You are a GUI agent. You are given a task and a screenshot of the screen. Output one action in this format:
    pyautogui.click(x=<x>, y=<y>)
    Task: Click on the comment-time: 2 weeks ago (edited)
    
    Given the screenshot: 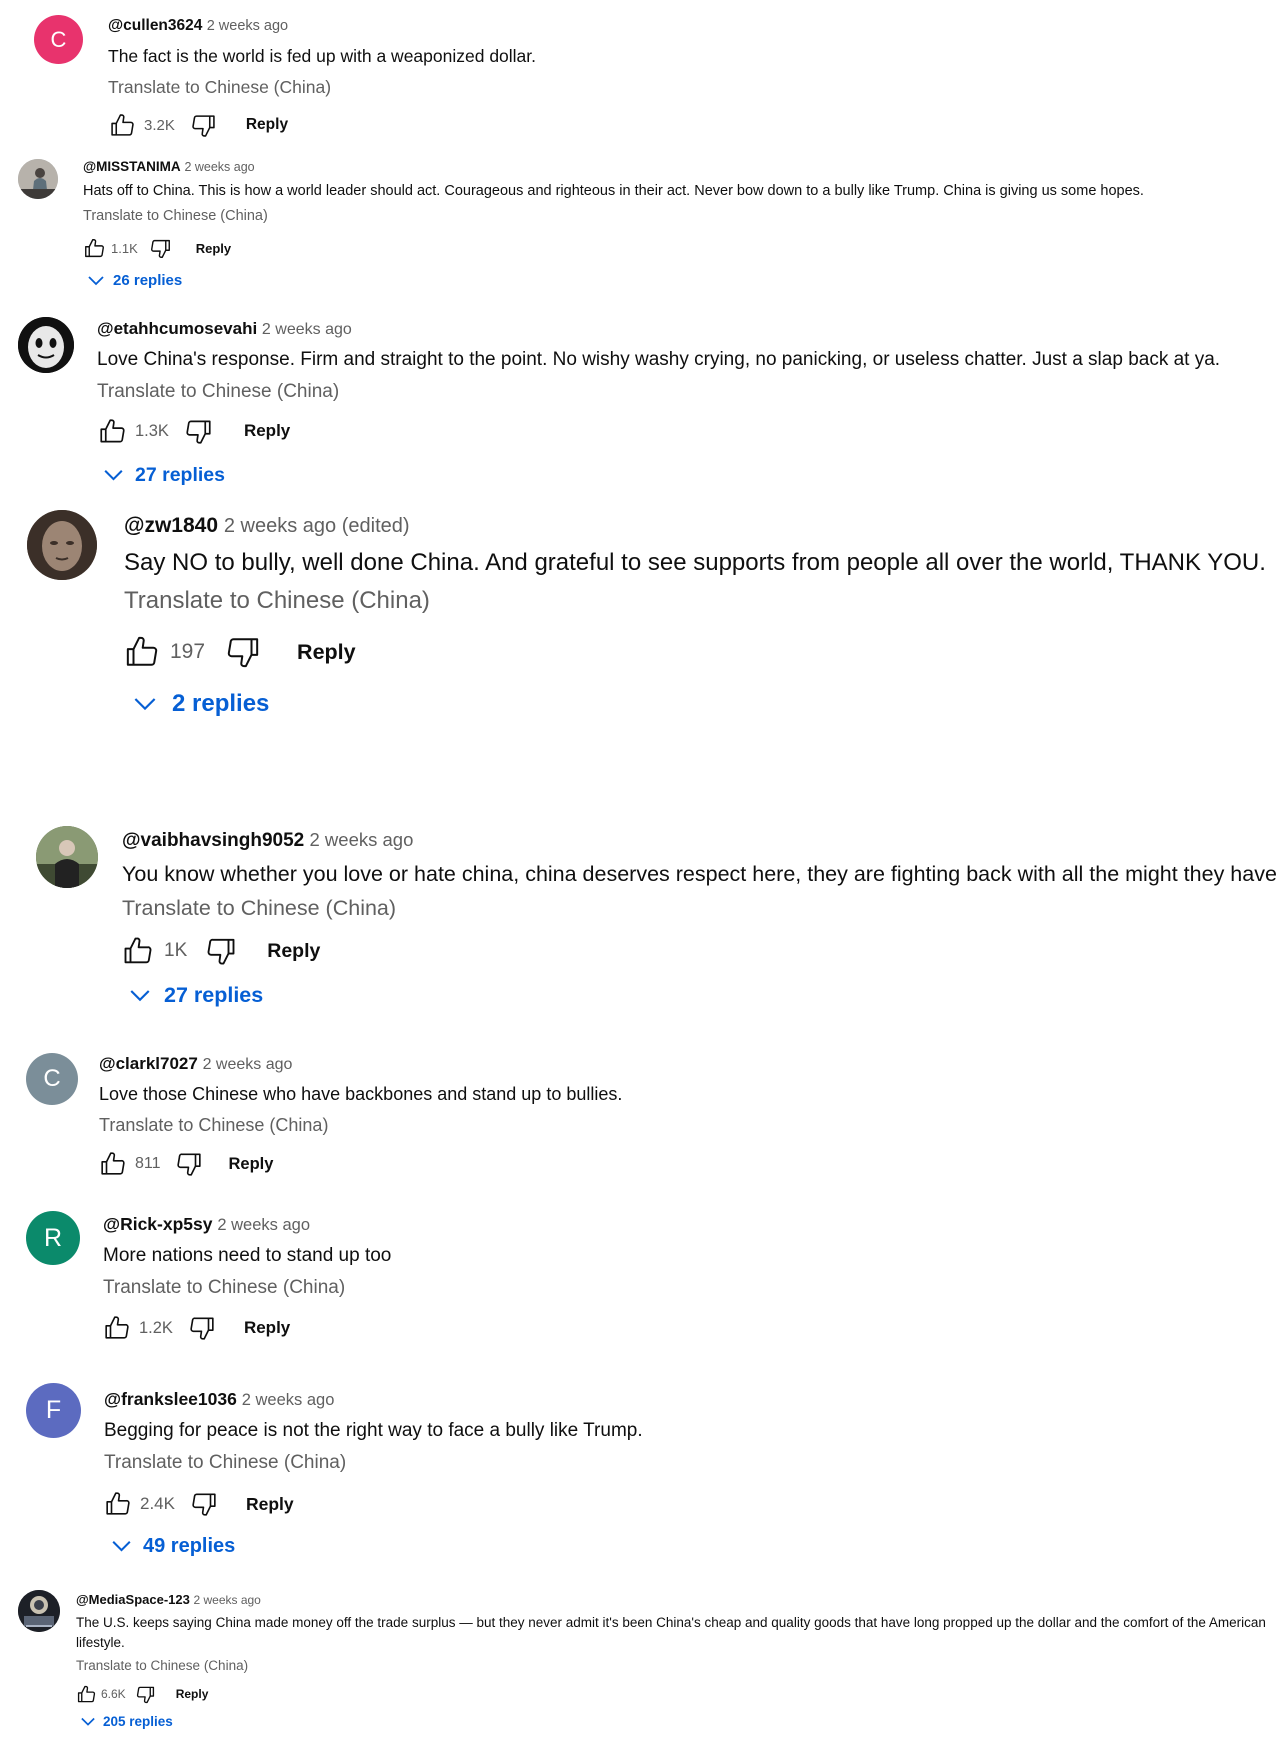 What is the action you would take?
    pyautogui.click(x=317, y=526)
    